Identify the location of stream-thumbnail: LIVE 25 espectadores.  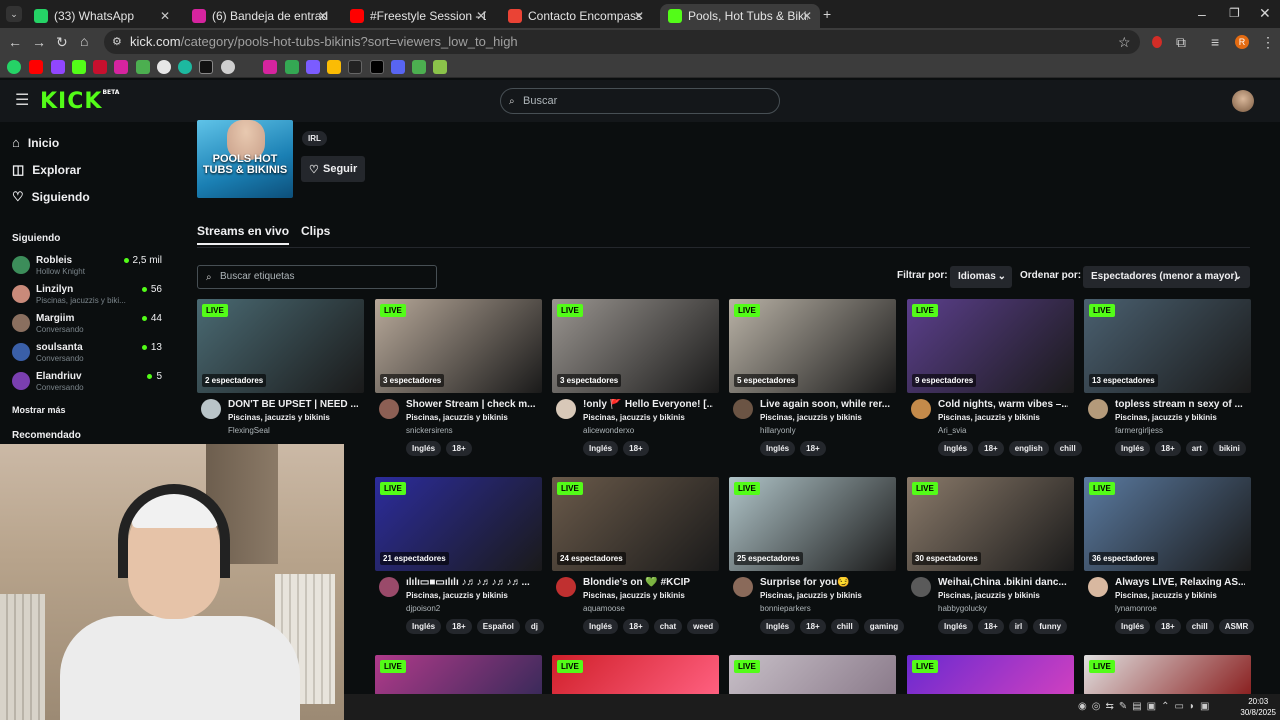
(812, 524).